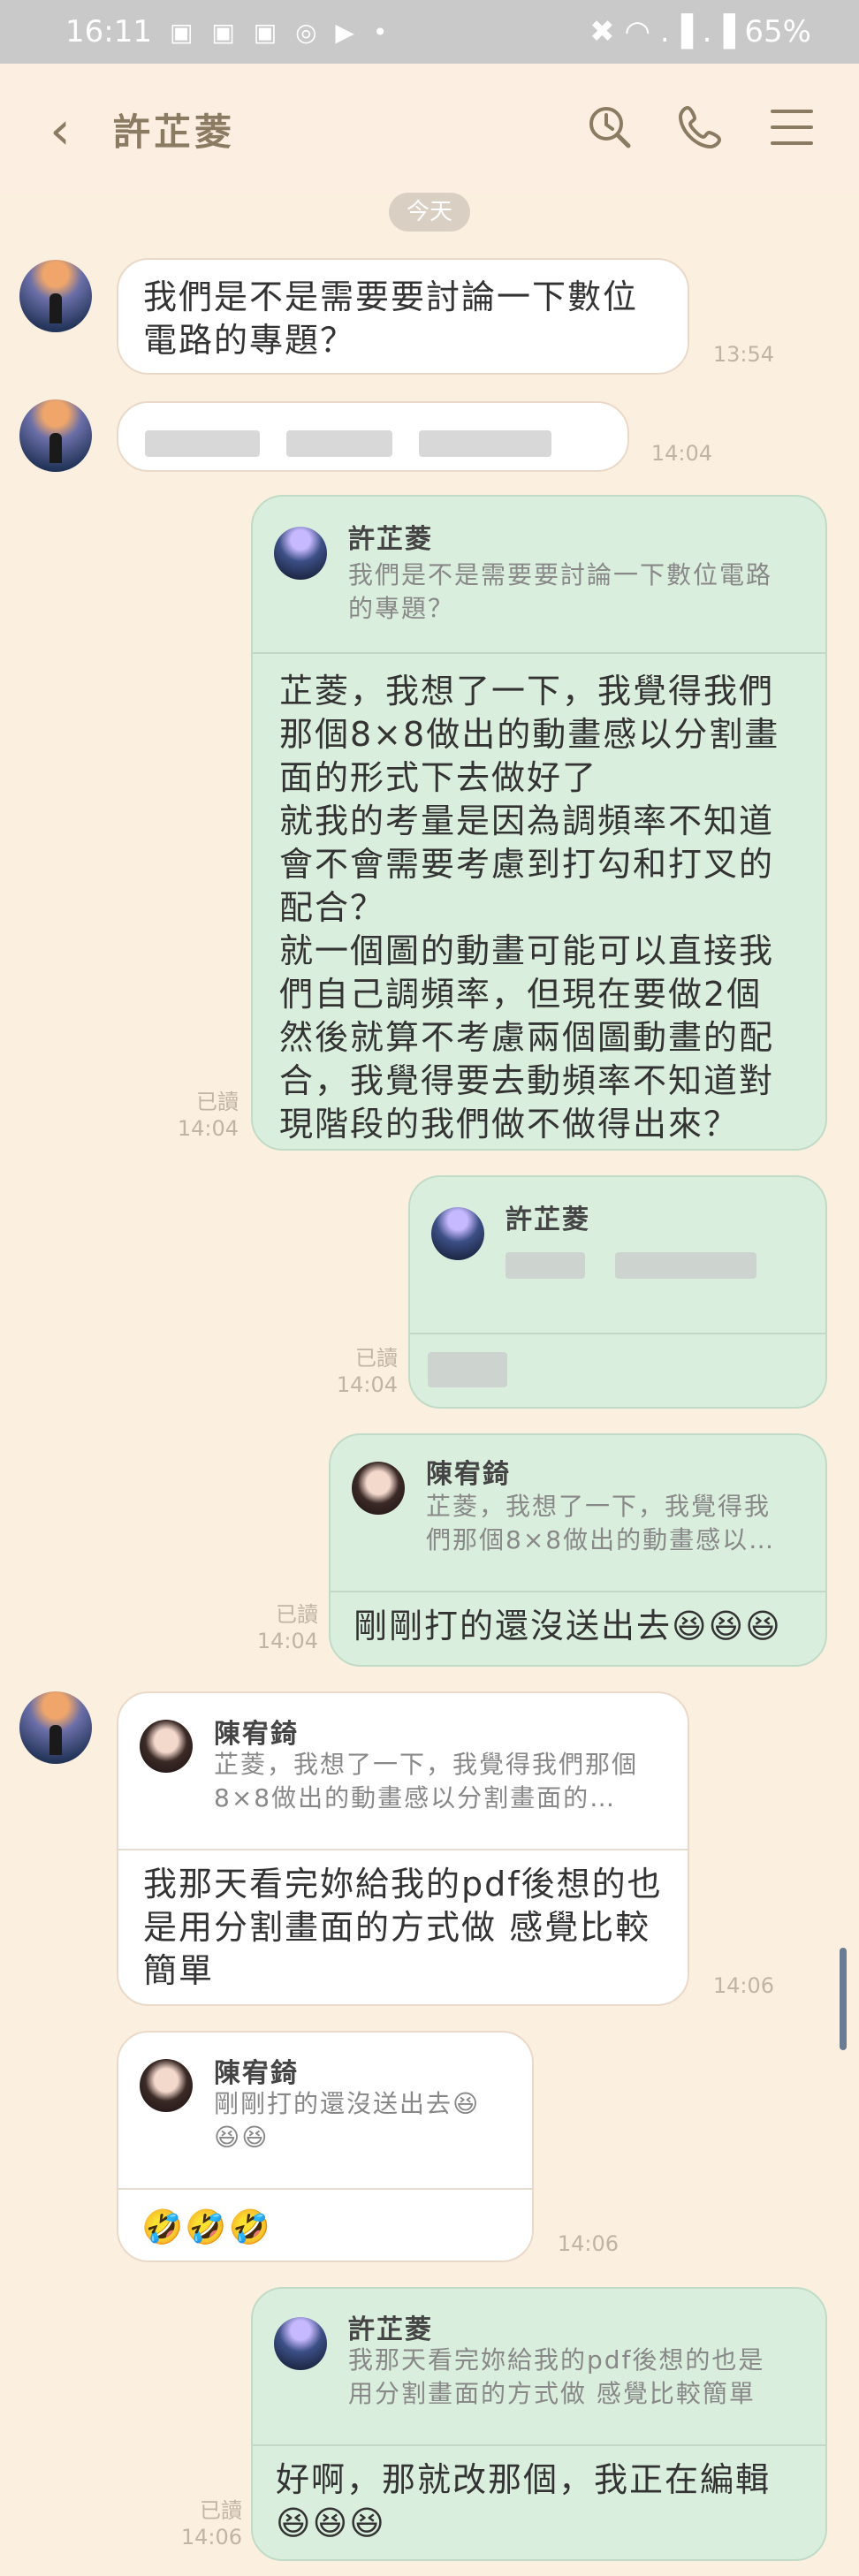 The image size is (859, 2576). Describe the element at coordinates (60, 130) in the screenshot. I see `back-icon: ‹` at that location.